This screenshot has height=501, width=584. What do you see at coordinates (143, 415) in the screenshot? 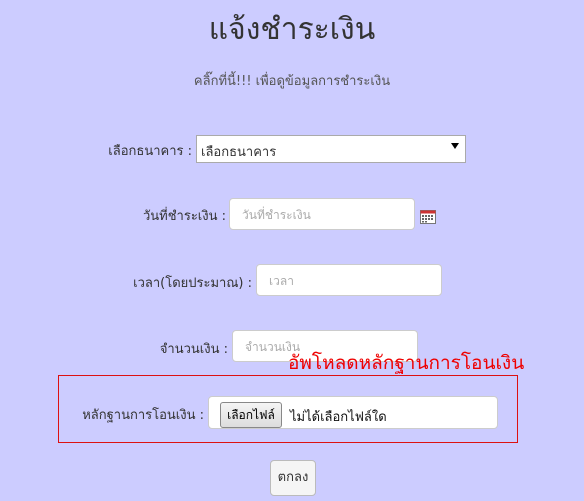
I see `proof-label: หลักฐานการโอนเงิน :` at bounding box center [143, 415].